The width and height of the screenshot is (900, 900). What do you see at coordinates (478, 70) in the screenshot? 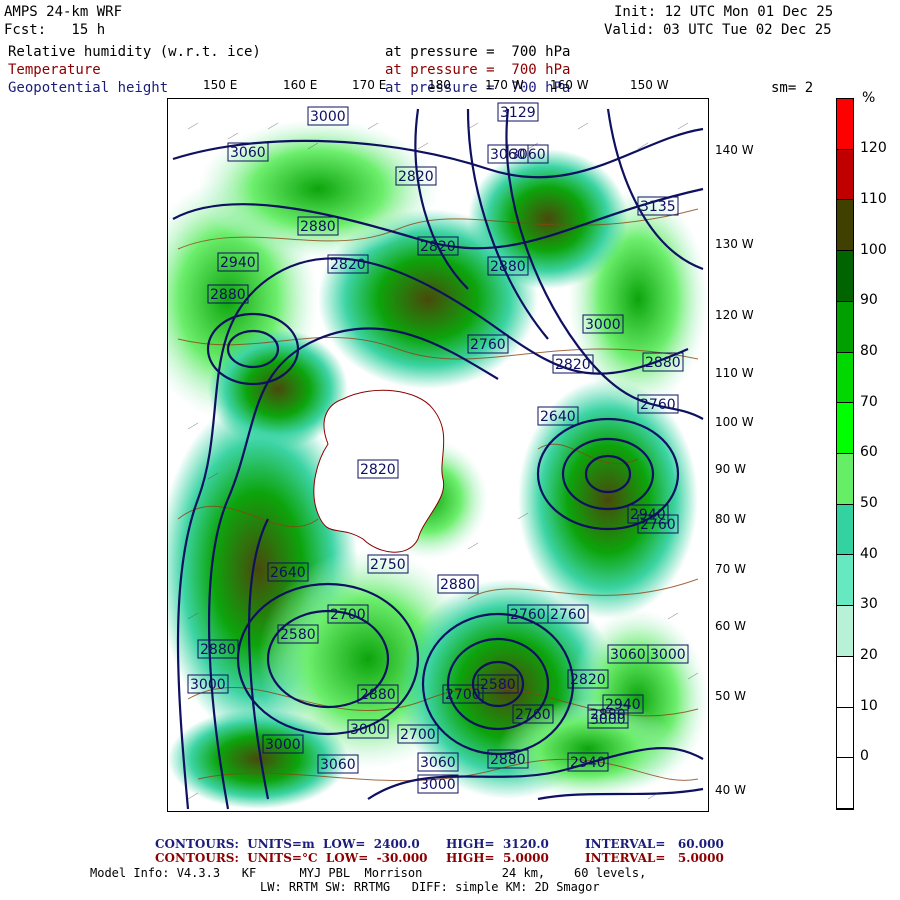
I see `field-temp-level: at pressure = 700 hPa` at bounding box center [478, 70].